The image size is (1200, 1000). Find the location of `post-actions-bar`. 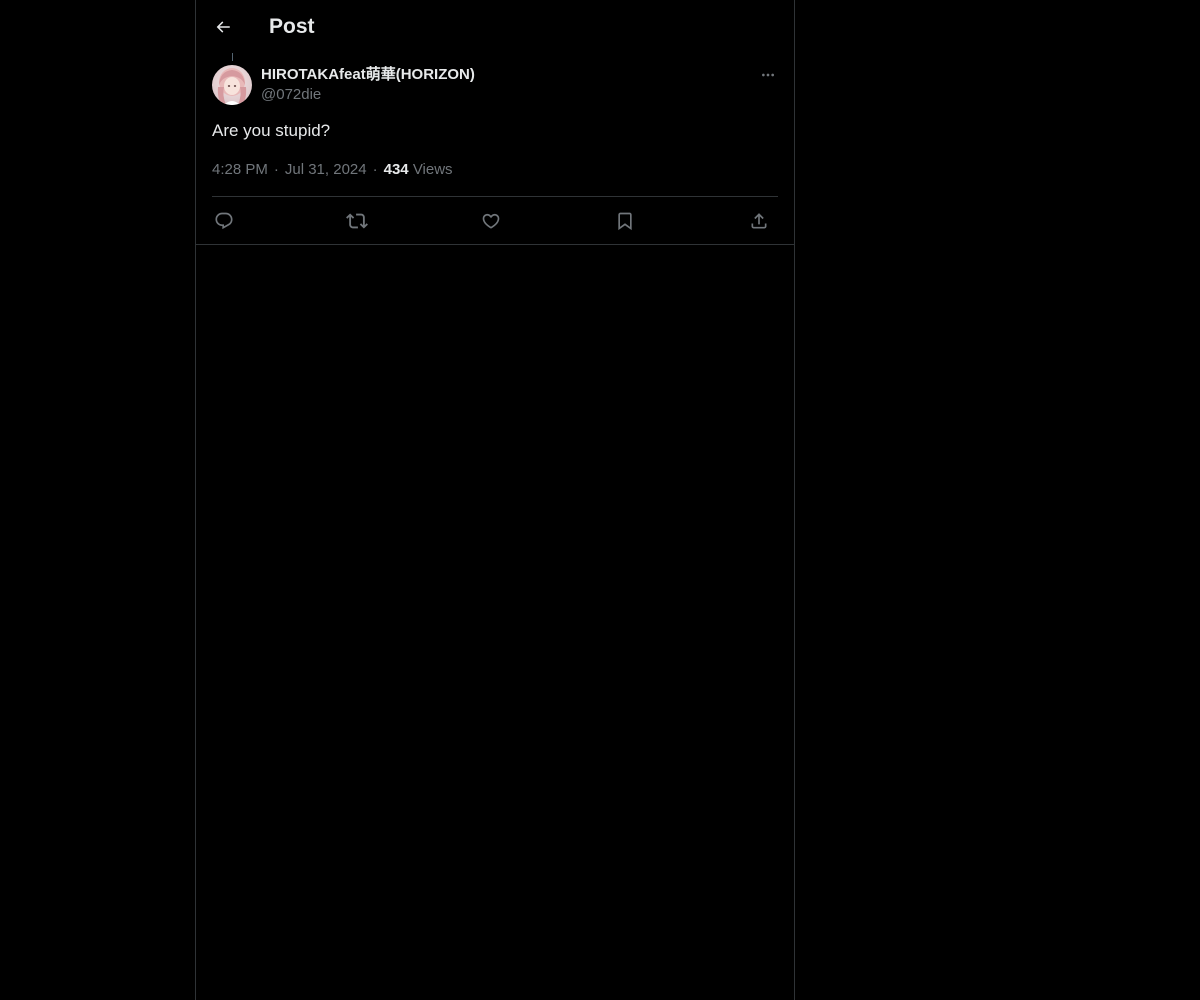

post-actions-bar is located at coordinates (495, 220).